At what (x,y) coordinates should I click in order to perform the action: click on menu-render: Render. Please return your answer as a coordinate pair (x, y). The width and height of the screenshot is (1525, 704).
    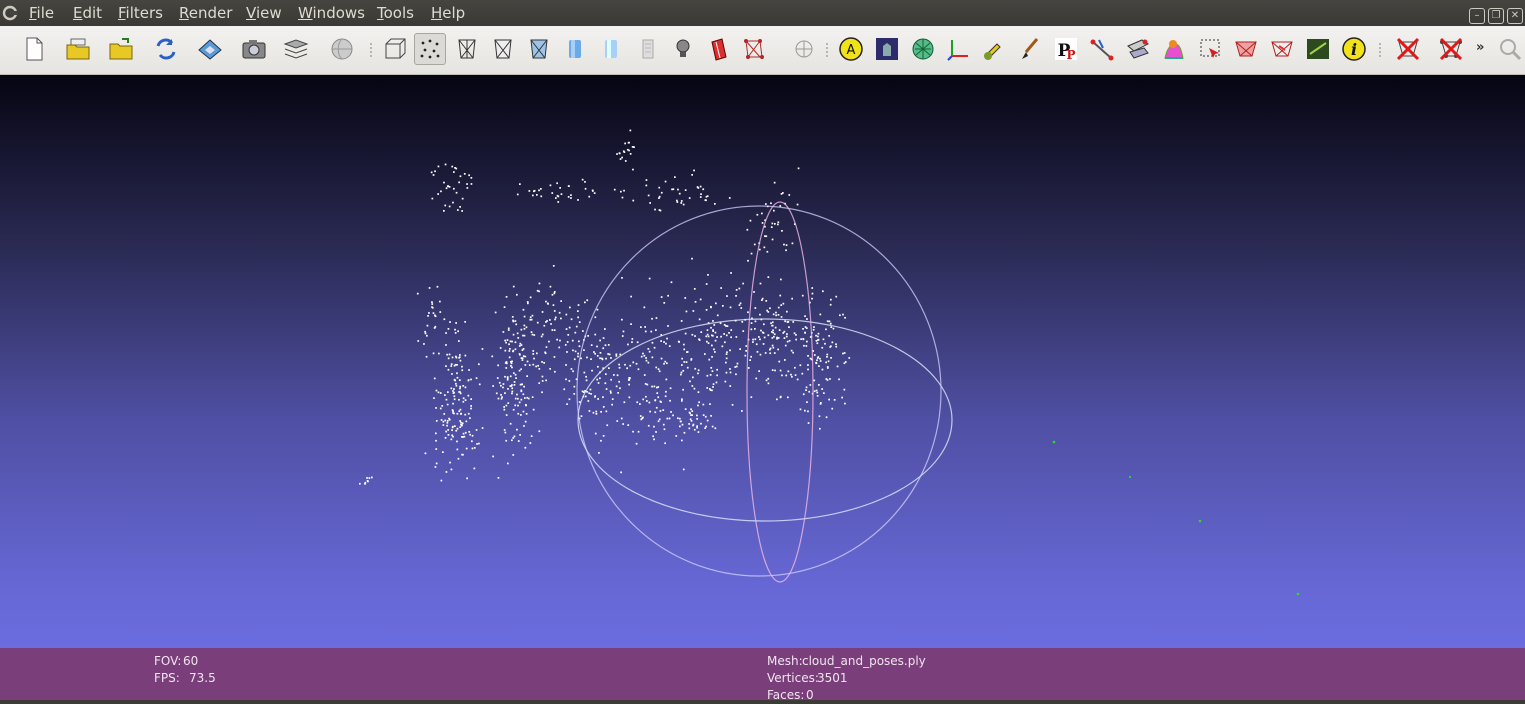
    Looking at the image, I should click on (205, 13).